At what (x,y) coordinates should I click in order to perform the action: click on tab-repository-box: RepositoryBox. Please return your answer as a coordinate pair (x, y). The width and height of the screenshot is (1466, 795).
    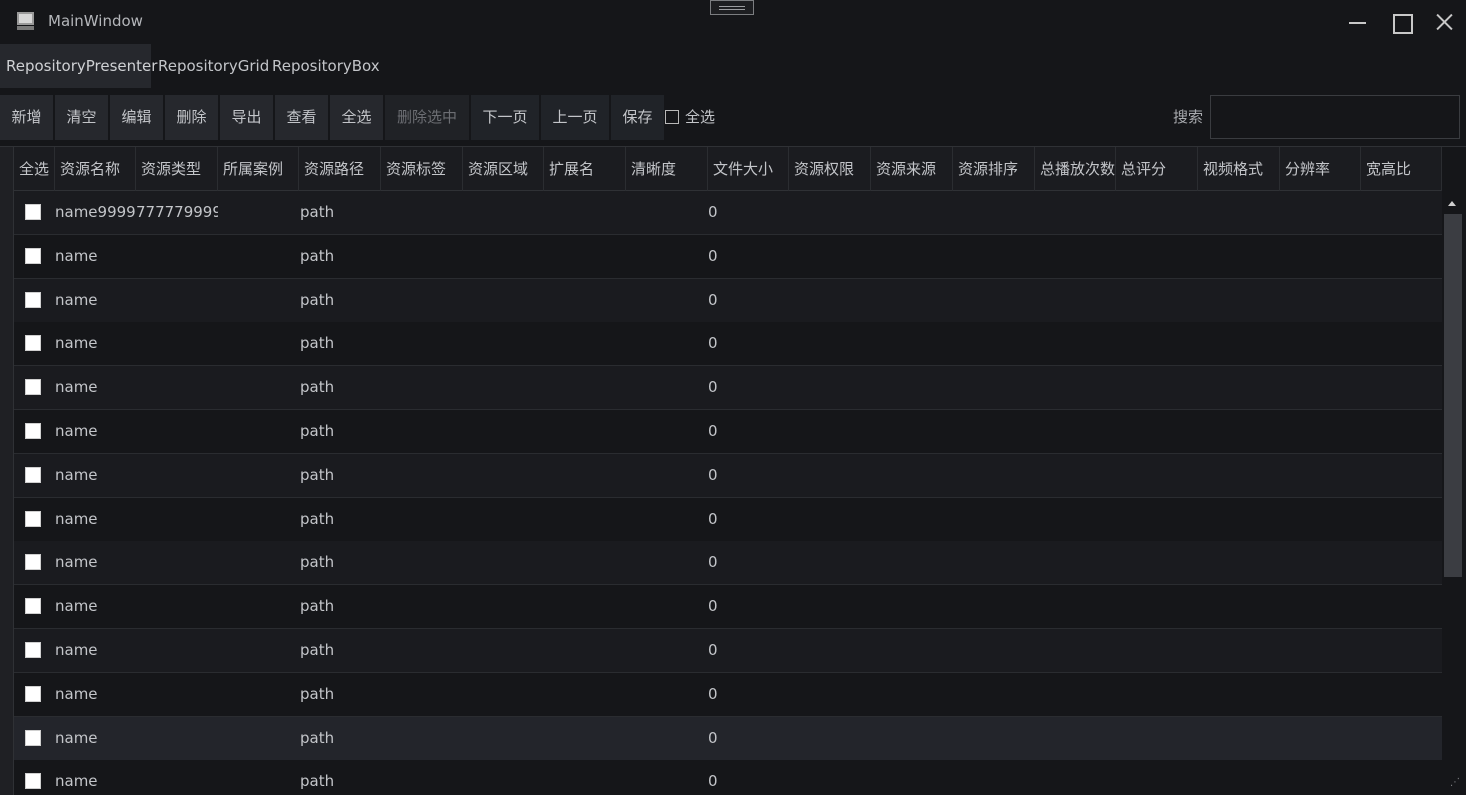
    Looking at the image, I should click on (326, 66).